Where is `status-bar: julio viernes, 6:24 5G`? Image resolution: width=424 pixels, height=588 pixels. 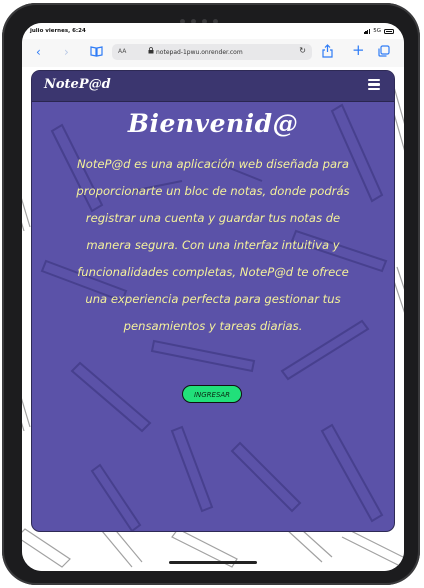 status-bar: julio viernes, 6:24 5G is located at coordinates (213, 31).